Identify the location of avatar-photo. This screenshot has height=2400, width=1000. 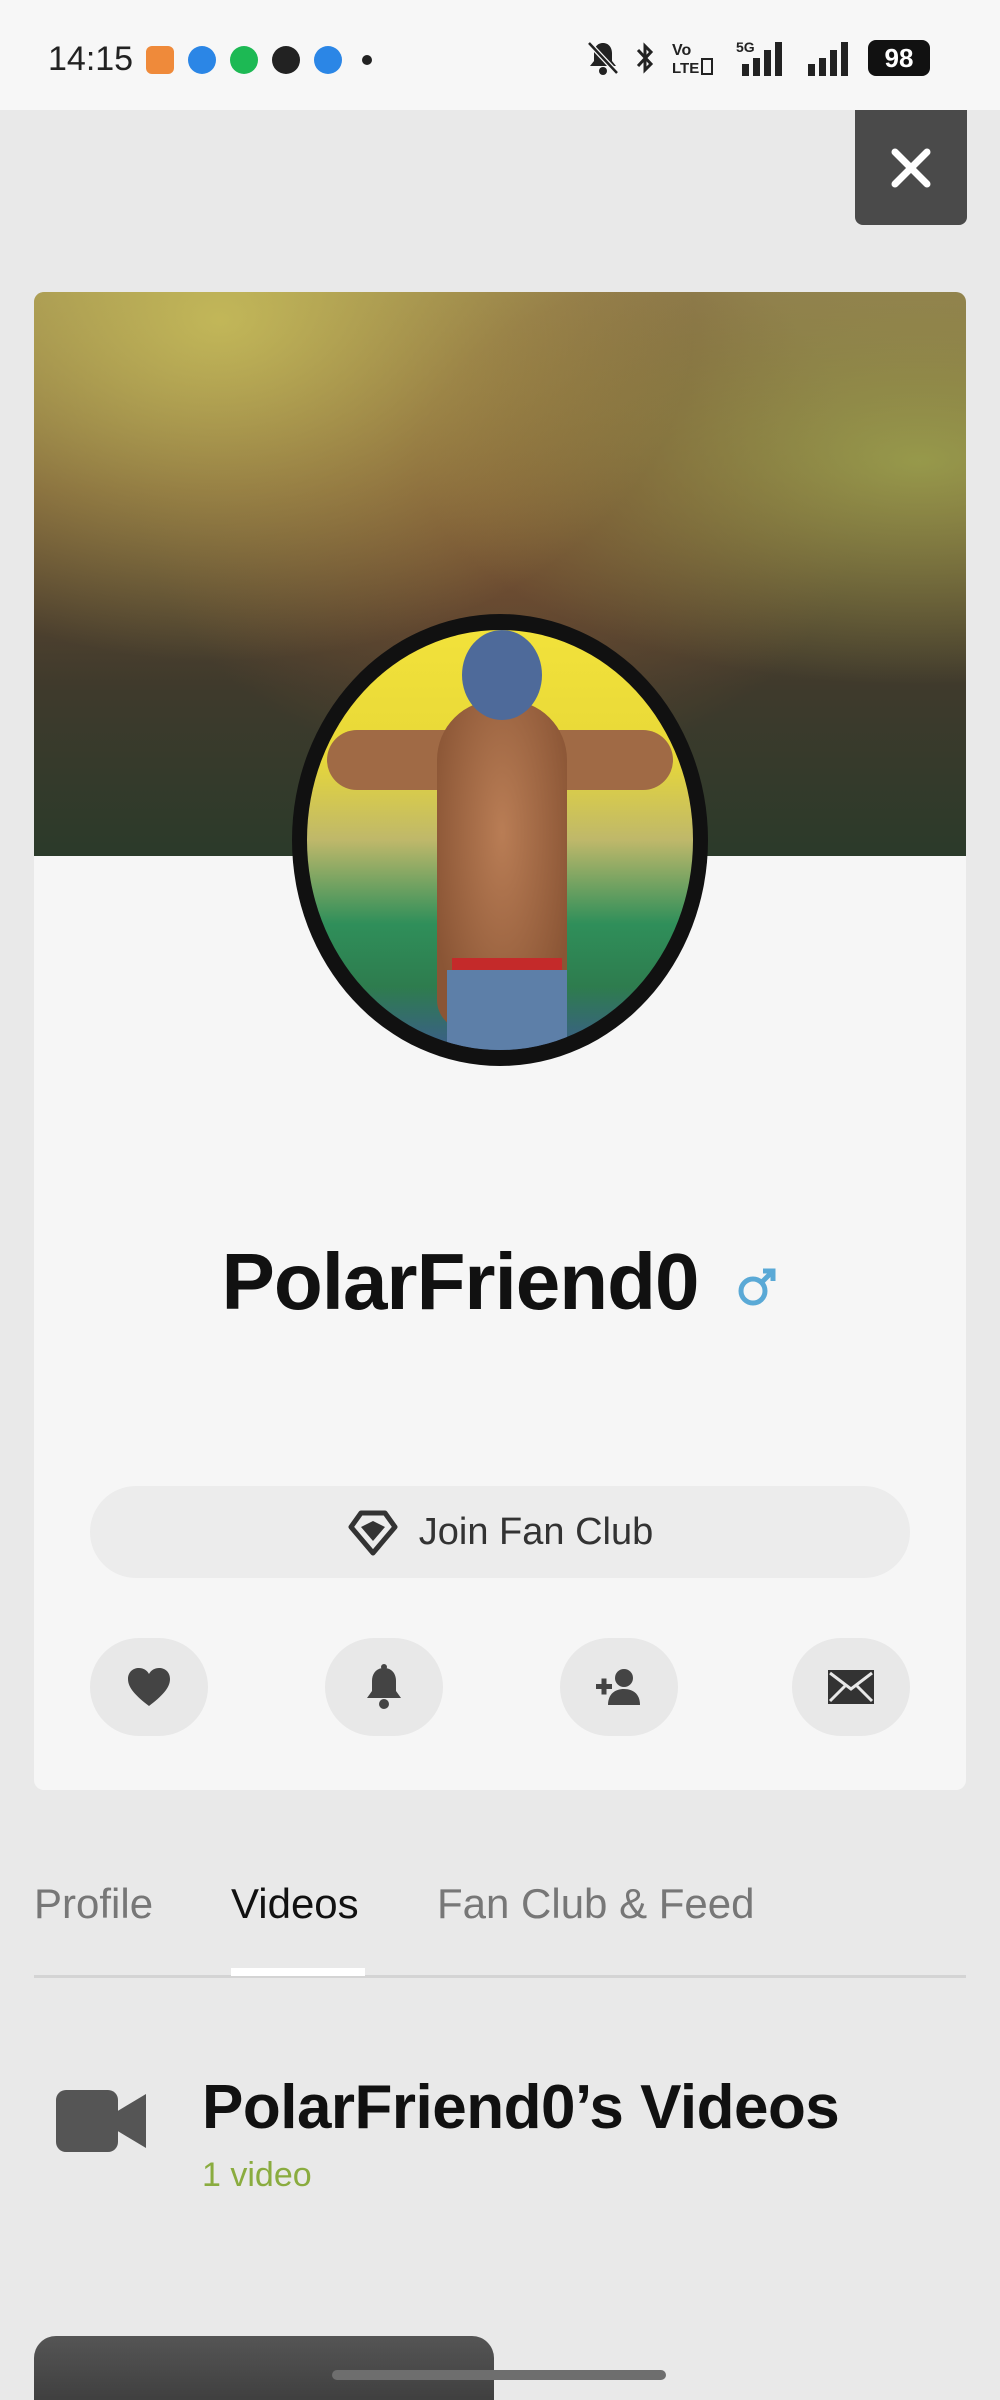
(500, 840).